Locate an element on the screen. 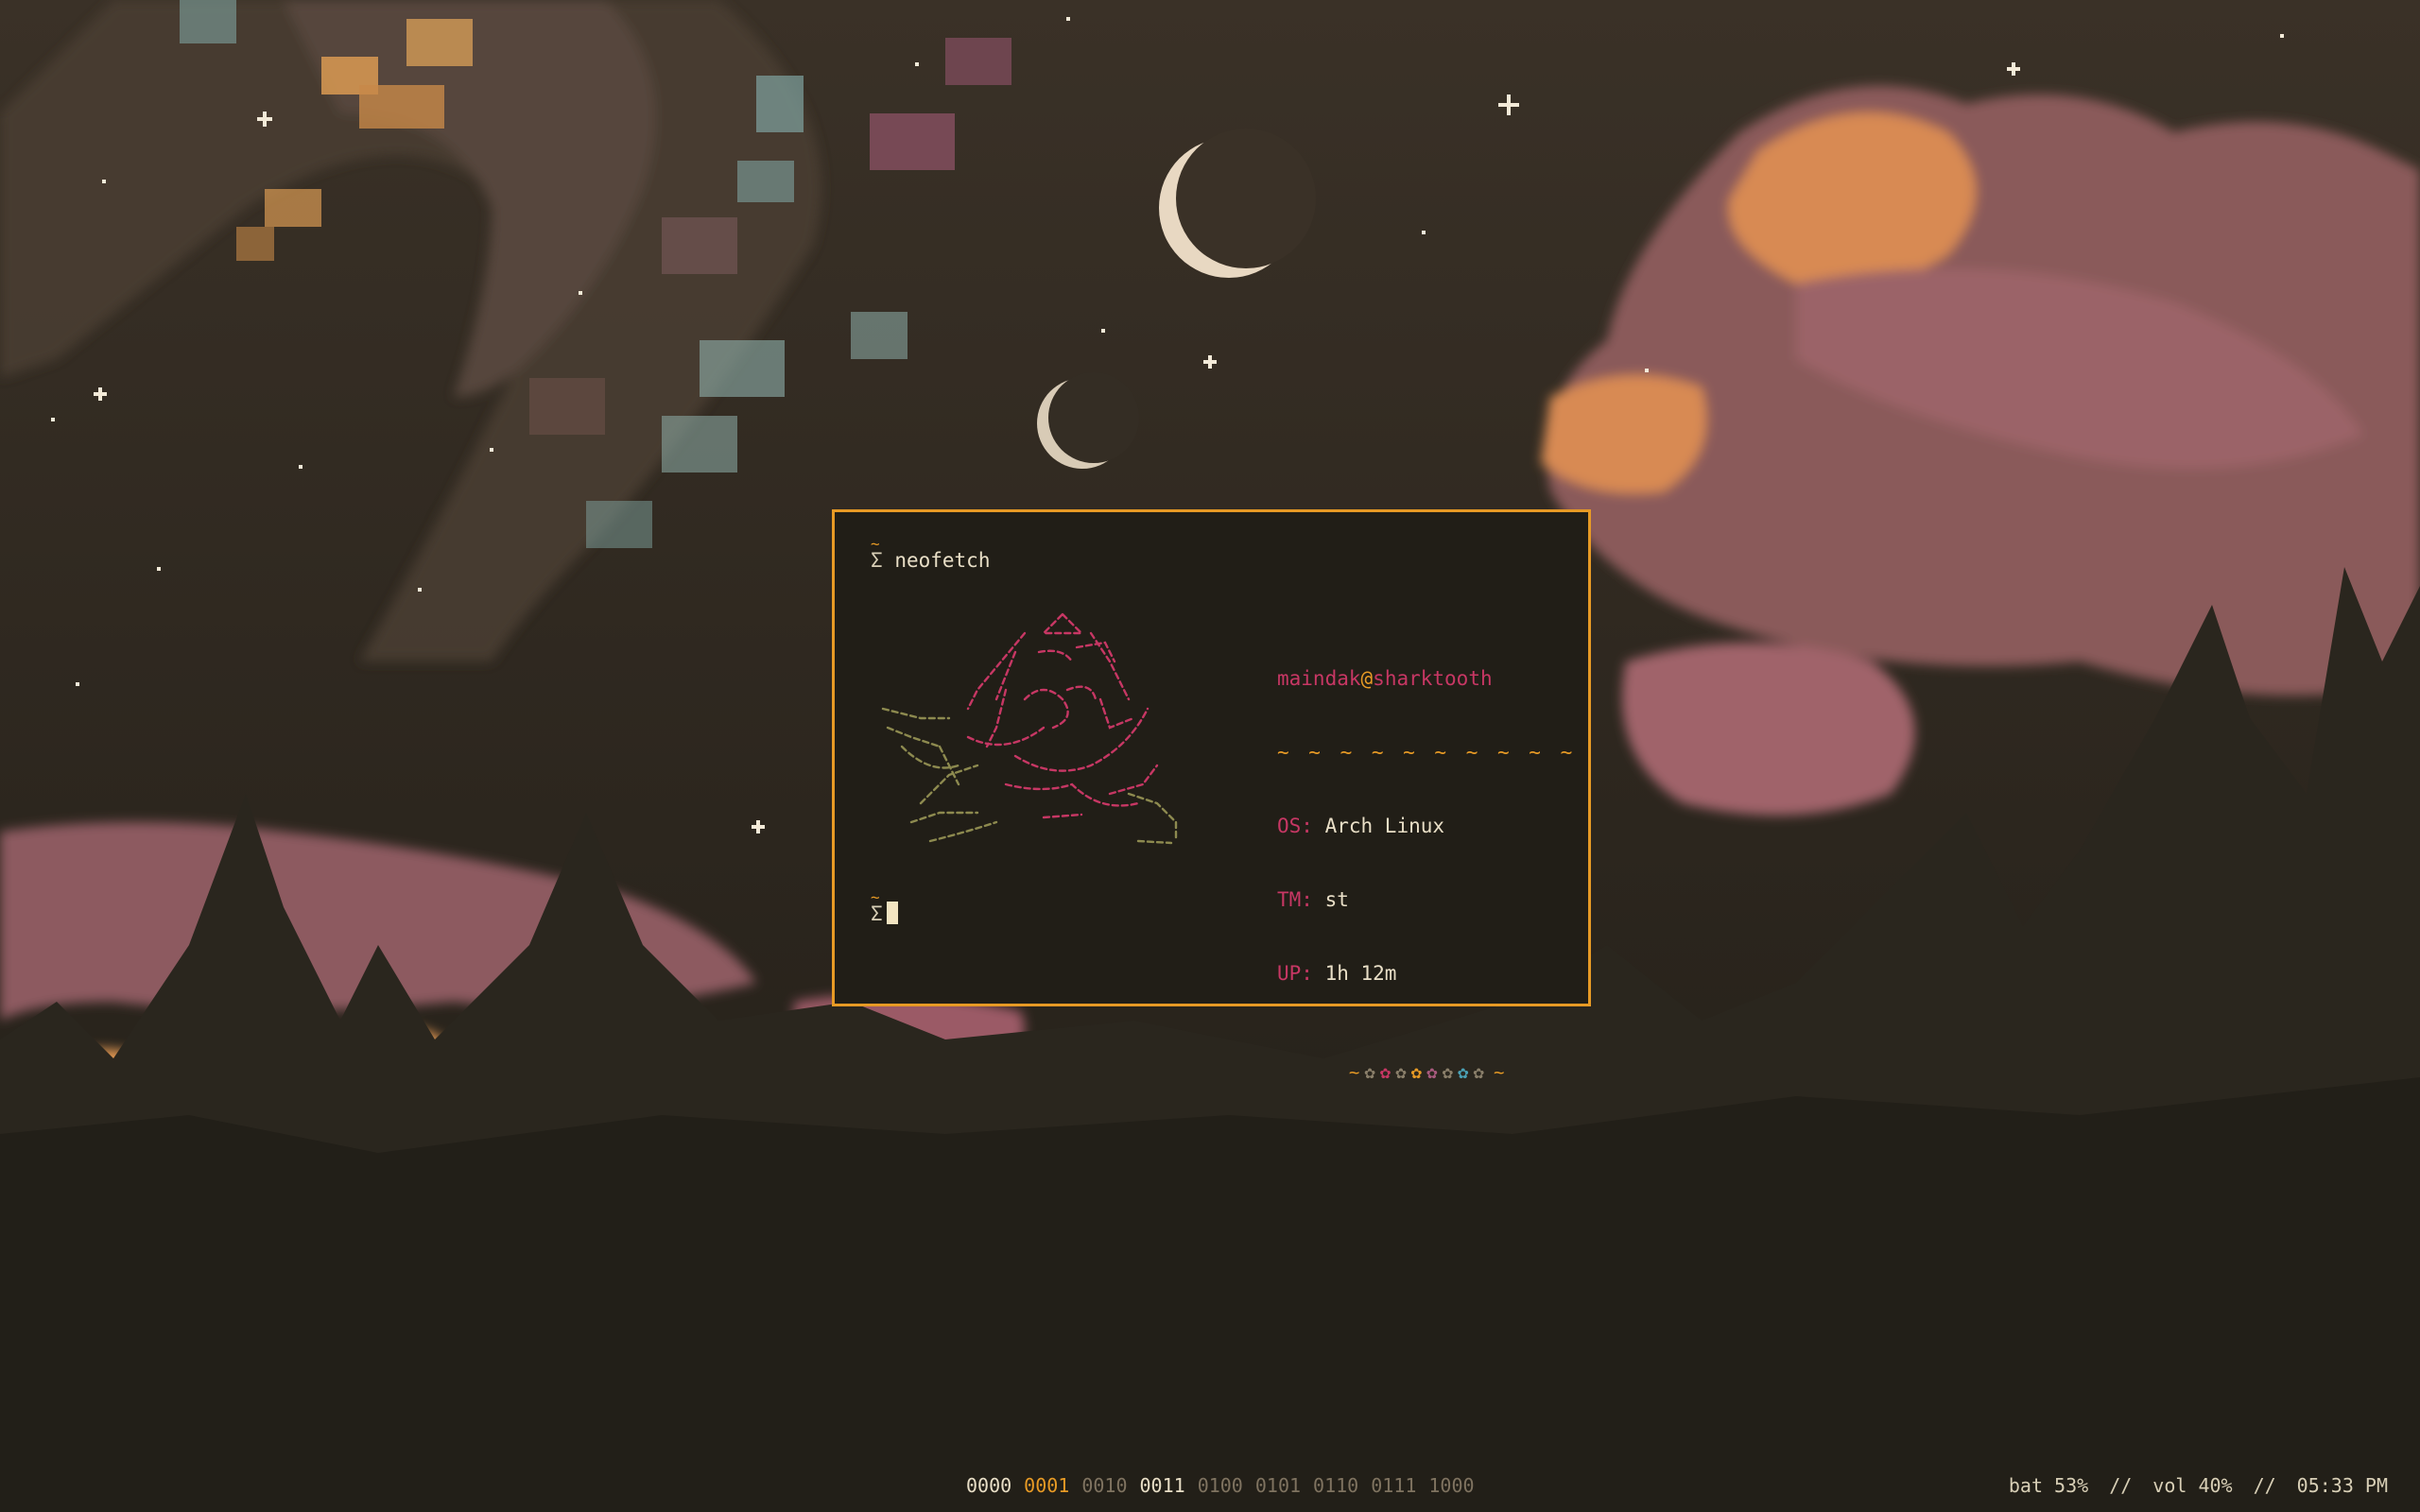 Image resolution: width=2420 pixels, height=1512 pixels. at-sign: @ is located at coordinates (1367, 678).